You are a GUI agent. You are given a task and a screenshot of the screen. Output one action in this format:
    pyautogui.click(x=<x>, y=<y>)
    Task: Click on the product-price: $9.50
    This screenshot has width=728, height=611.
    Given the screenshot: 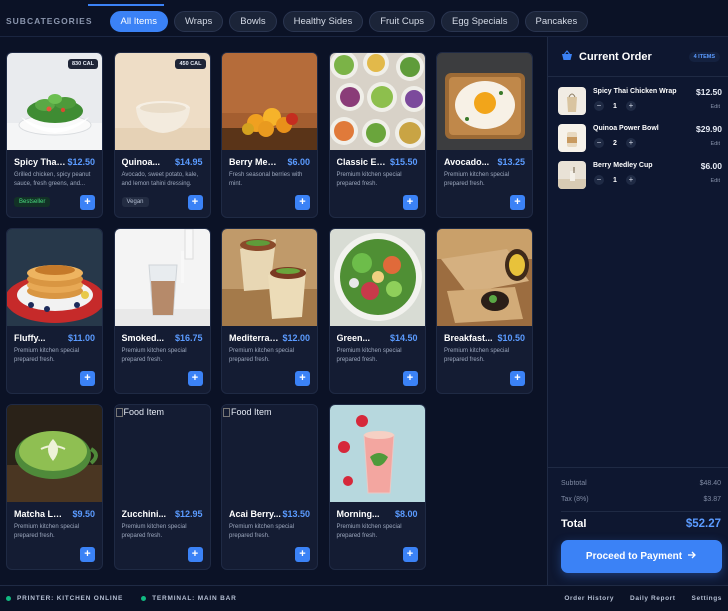 What is the action you would take?
    pyautogui.click(x=83, y=514)
    